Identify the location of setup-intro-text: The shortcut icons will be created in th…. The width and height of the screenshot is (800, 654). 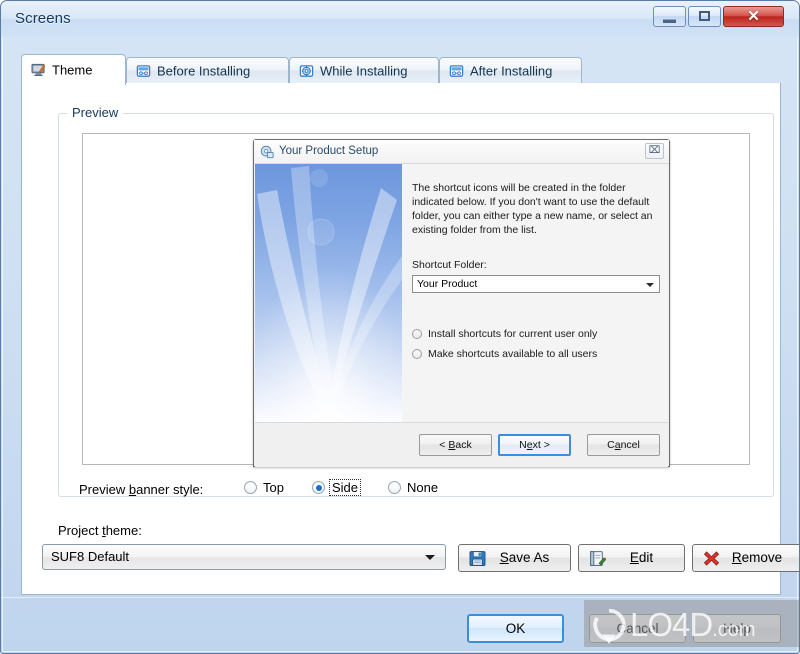
(532, 209).